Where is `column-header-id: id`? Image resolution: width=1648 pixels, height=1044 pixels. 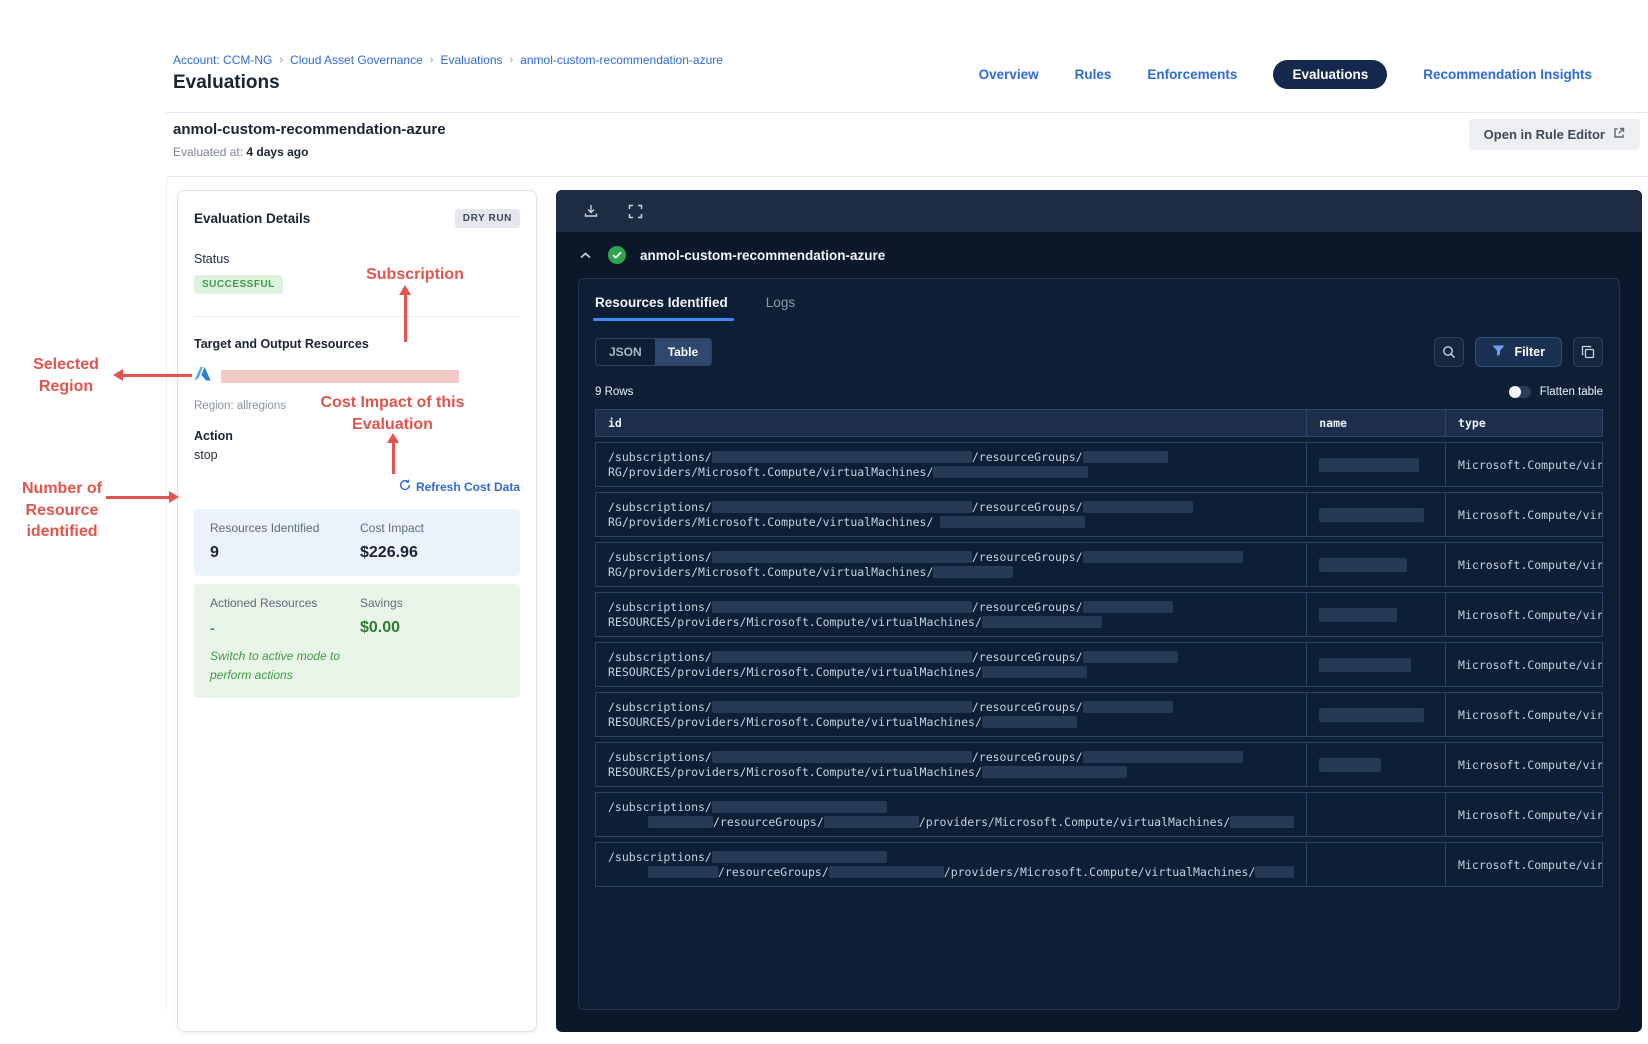
column-header-id: id is located at coordinates (615, 423).